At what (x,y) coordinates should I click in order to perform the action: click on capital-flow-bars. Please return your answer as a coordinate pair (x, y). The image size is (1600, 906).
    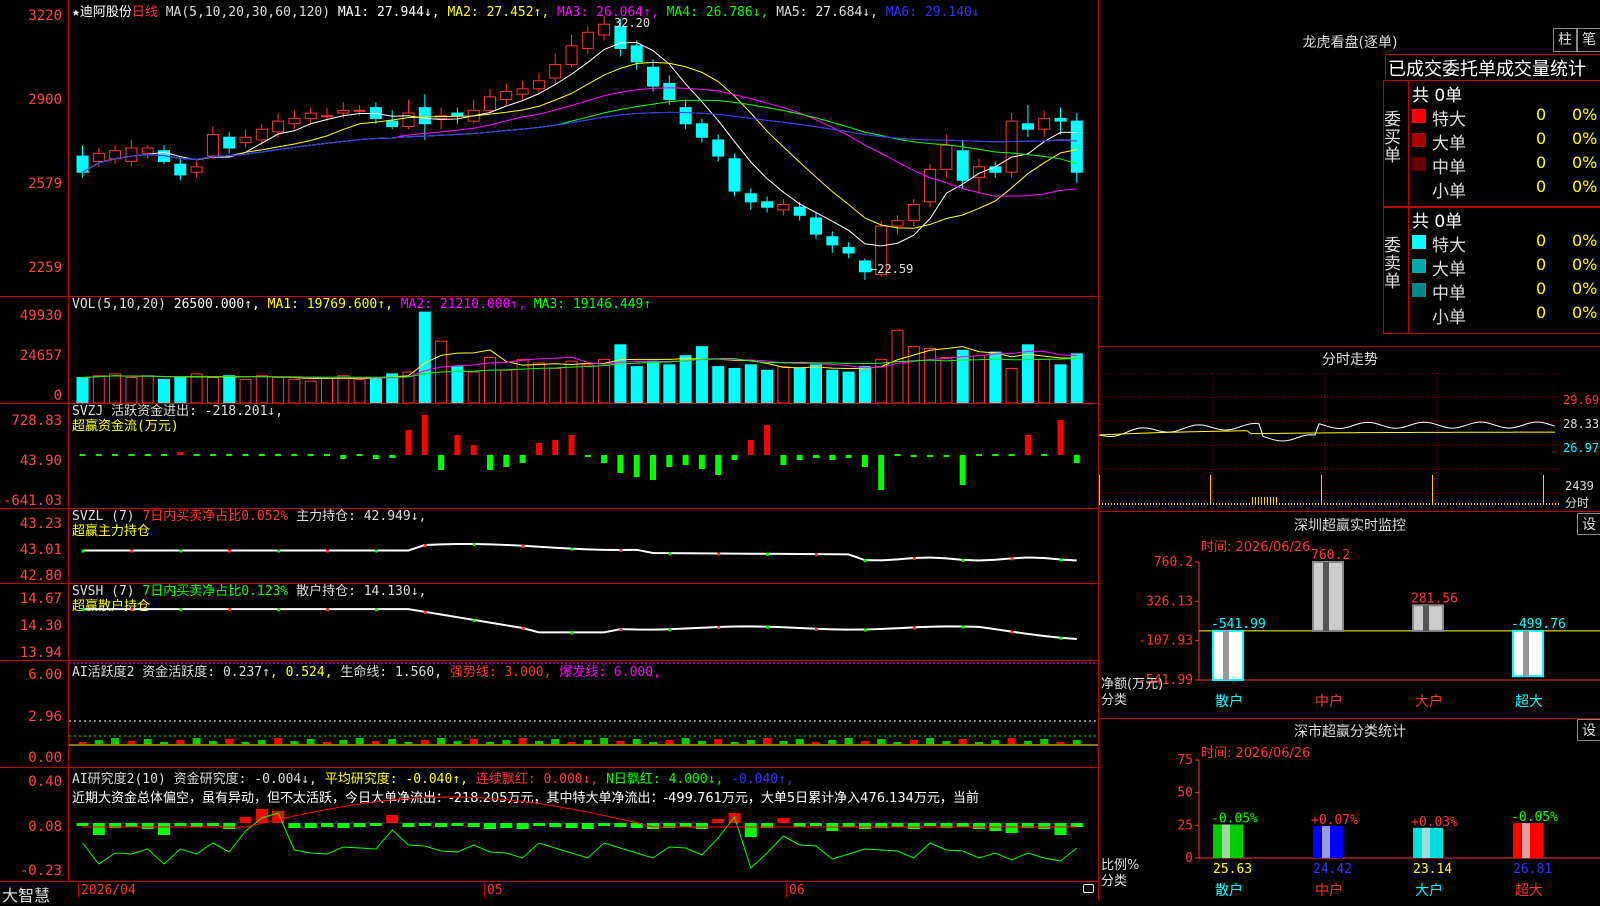
    Looking at the image, I should click on (583, 455).